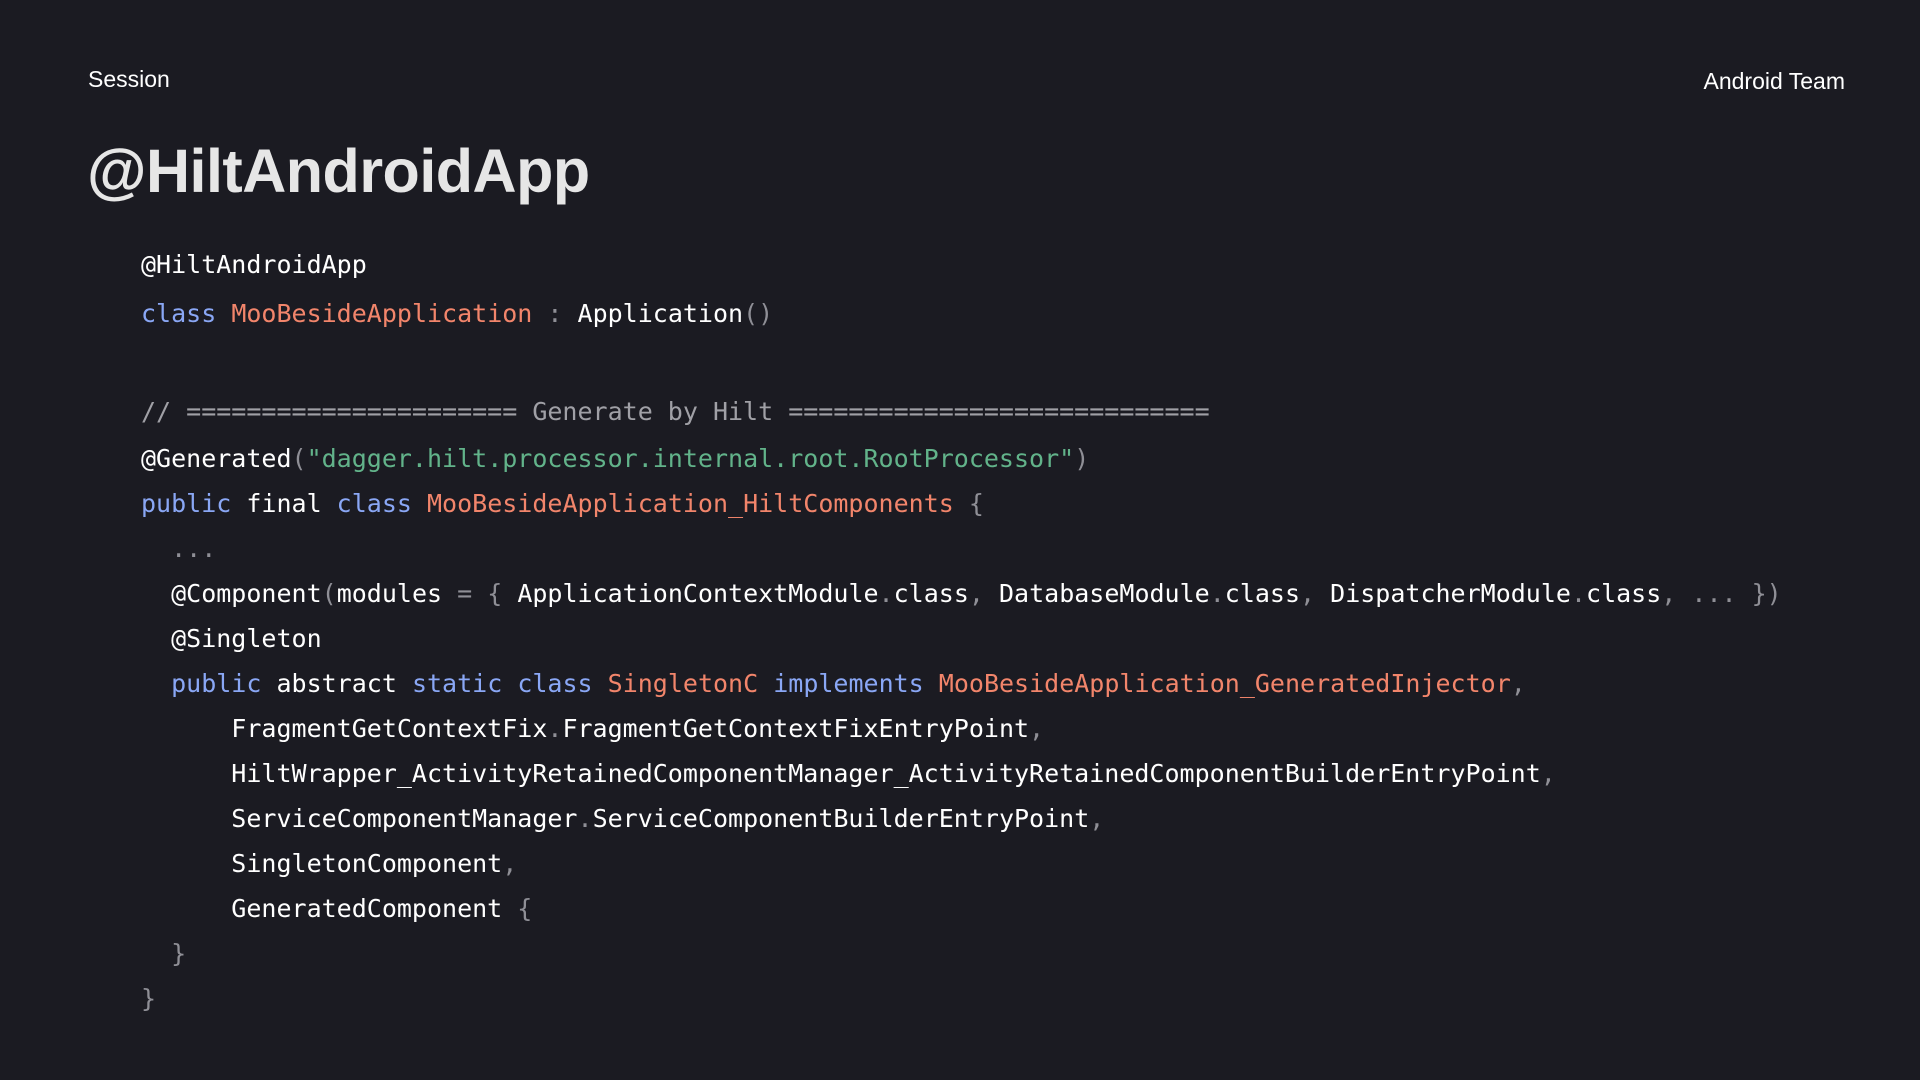  Describe the element at coordinates (344, 728) in the screenshot. I see `code-token: FragmentGetContextFix` at that location.